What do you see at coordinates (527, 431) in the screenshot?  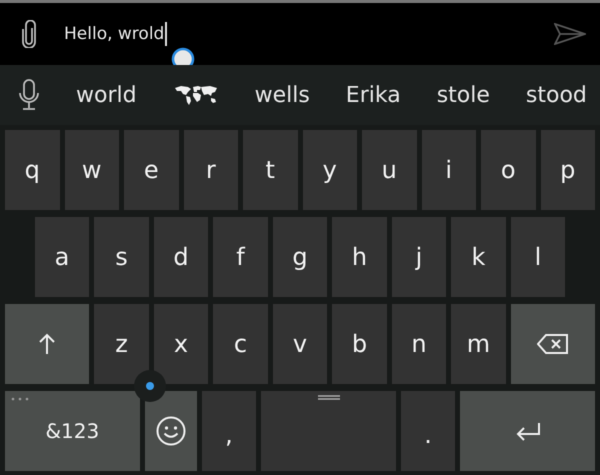 I see `enter-arrow-icon` at bounding box center [527, 431].